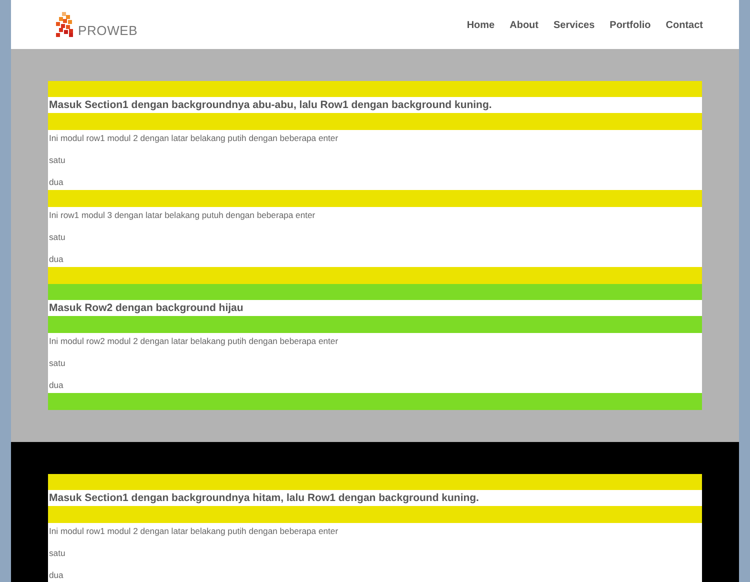 The image size is (750, 582). I want to click on module-heading: Masuk Row2 dengan background hijau, so click(375, 308).